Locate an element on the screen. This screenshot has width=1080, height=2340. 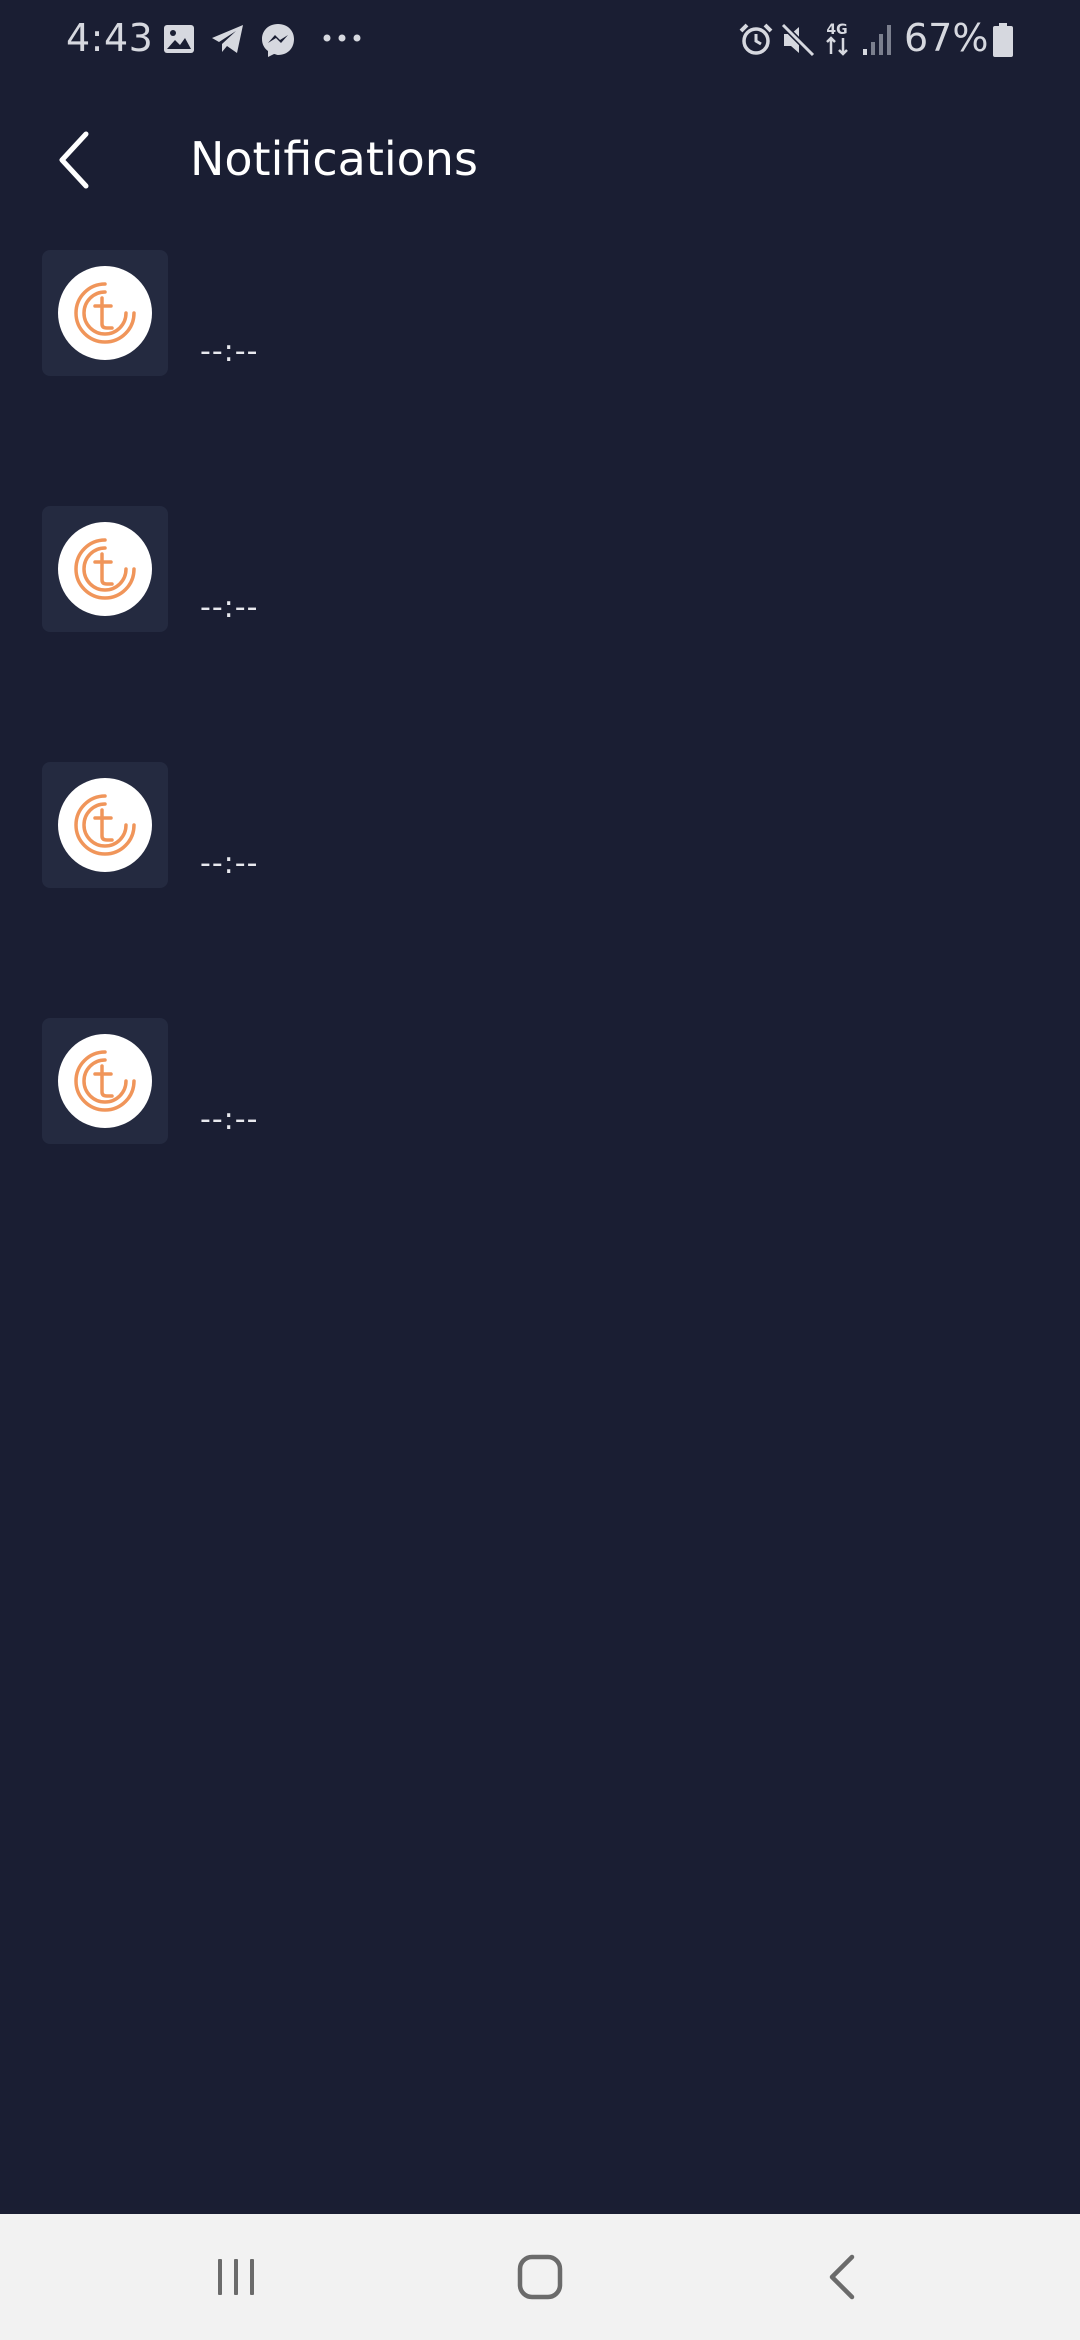
back-button is located at coordinates (74, 160).